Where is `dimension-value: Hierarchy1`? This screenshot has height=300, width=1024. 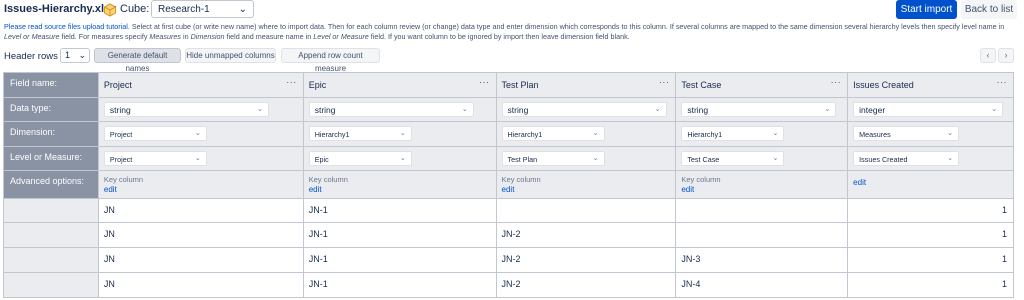 dimension-value: Hierarchy1 is located at coordinates (332, 134).